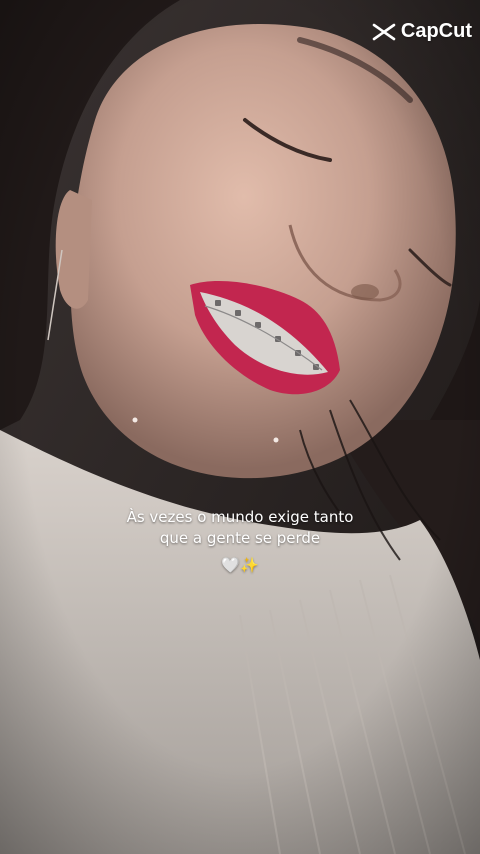  Describe the element at coordinates (240, 538) in the screenshot. I see `caption-line-2: que a gente se perde` at that location.